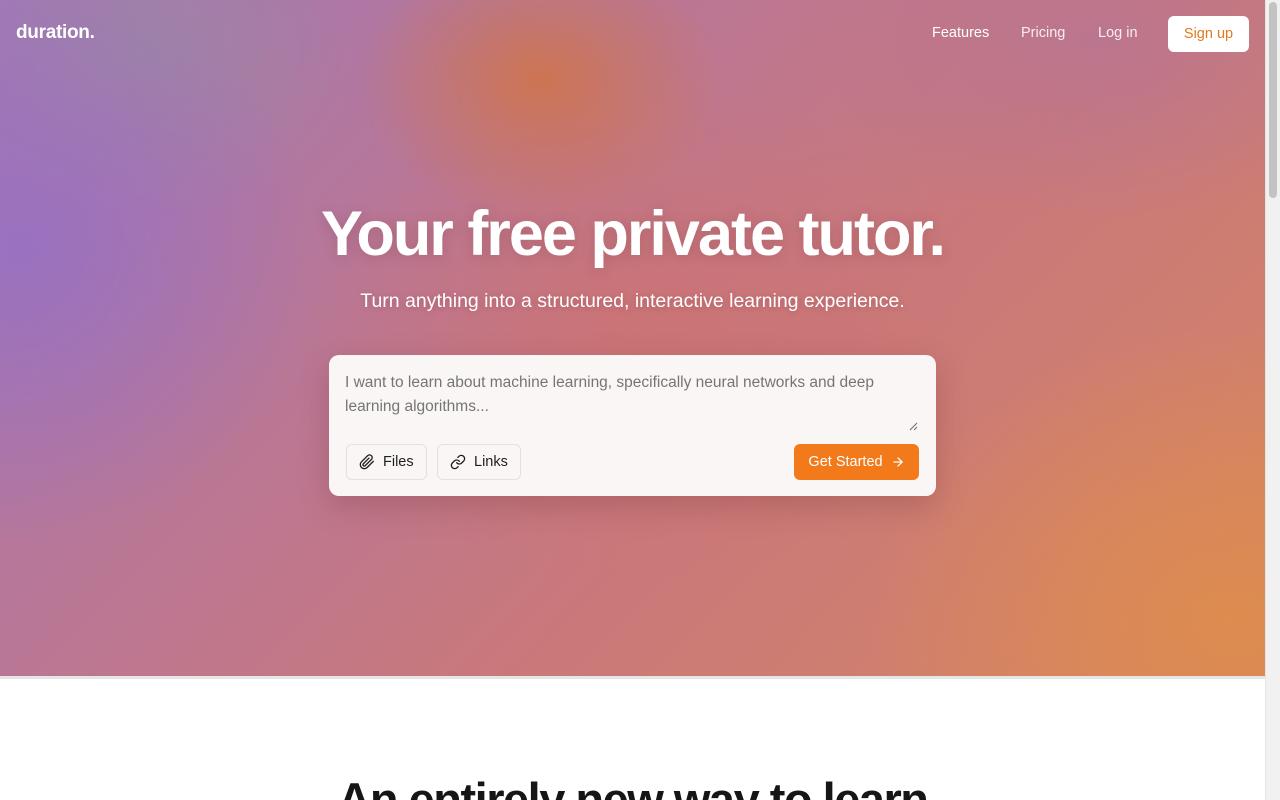 The width and height of the screenshot is (1280, 800). What do you see at coordinates (897, 462) in the screenshot?
I see `arrow-right-icon` at bounding box center [897, 462].